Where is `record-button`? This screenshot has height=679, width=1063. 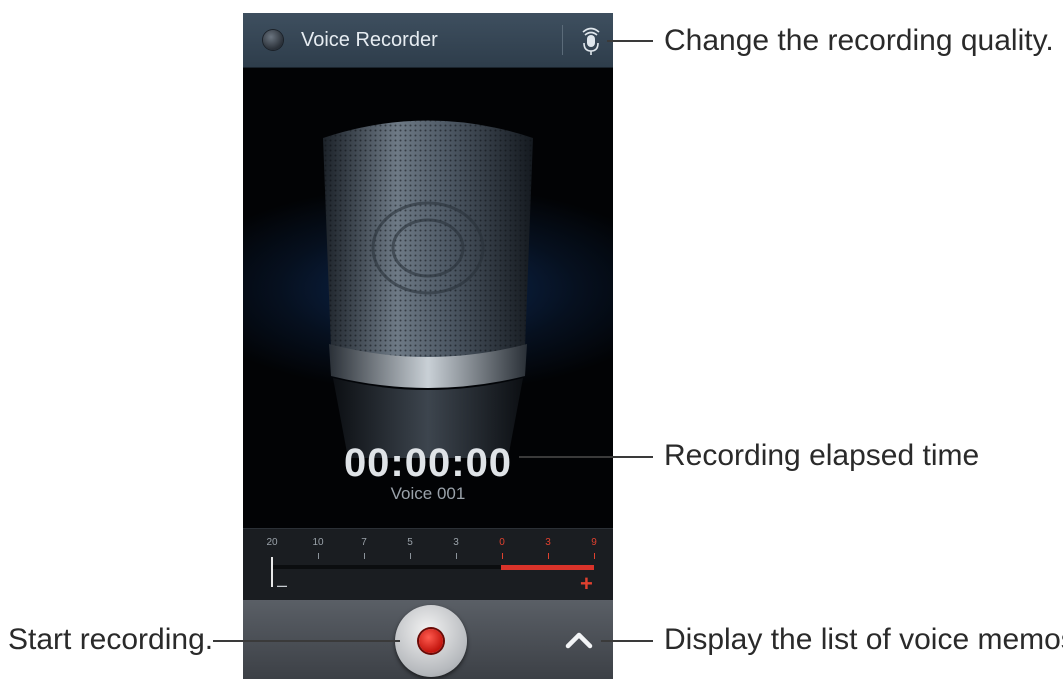 record-button is located at coordinates (431, 641).